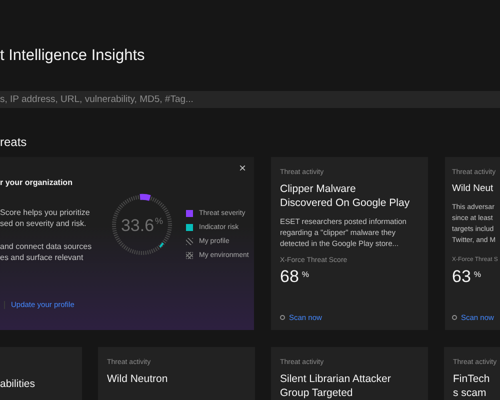 Image resolution: width=500 pixels, height=400 pixels. What do you see at coordinates (289, 277) in the screenshot?
I see `threat-score: 68` at bounding box center [289, 277].